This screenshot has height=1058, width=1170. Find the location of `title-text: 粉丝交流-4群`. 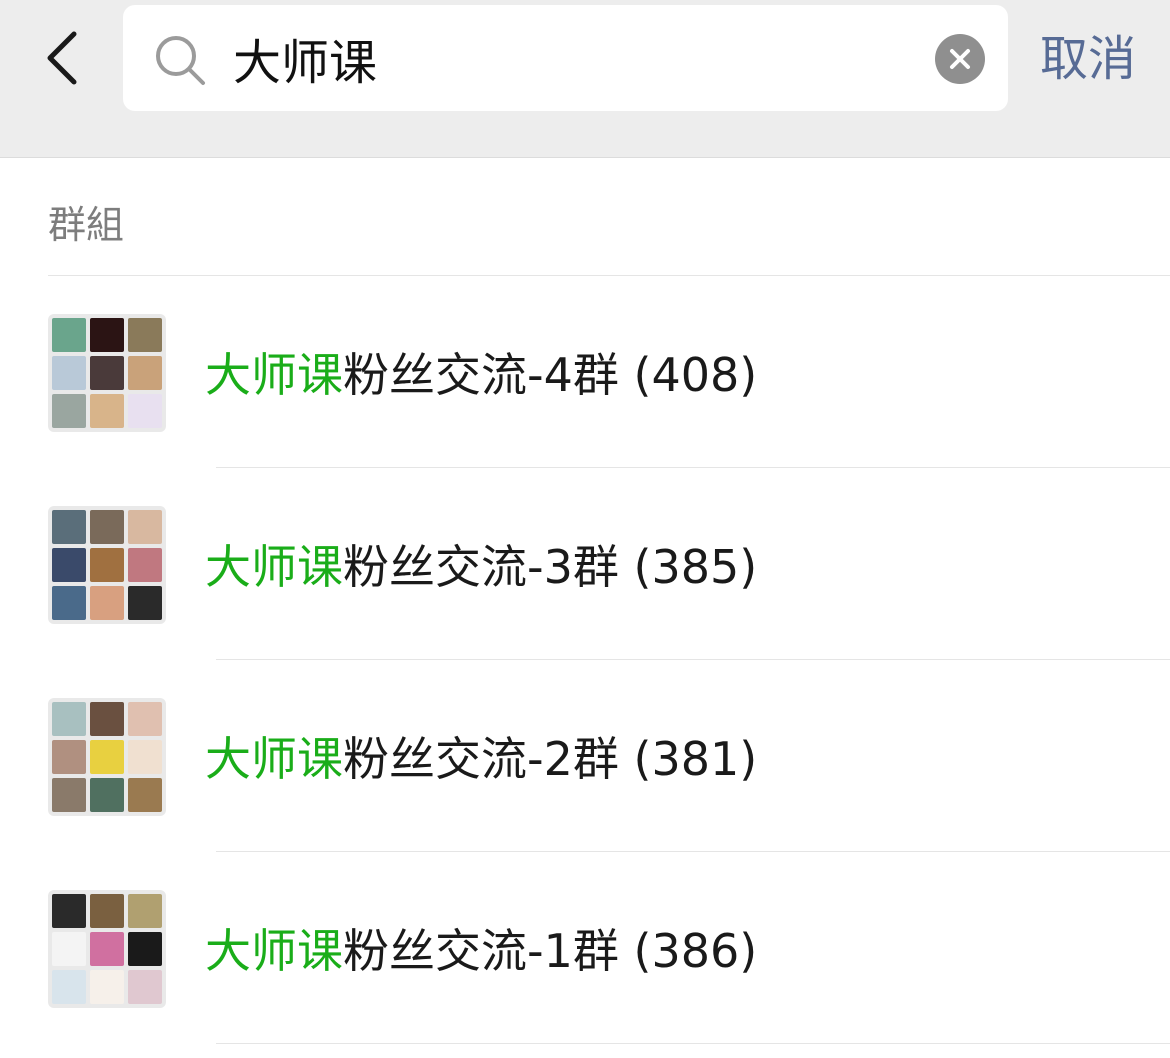

title-text: 粉丝交流-4群 is located at coordinates (481, 375).